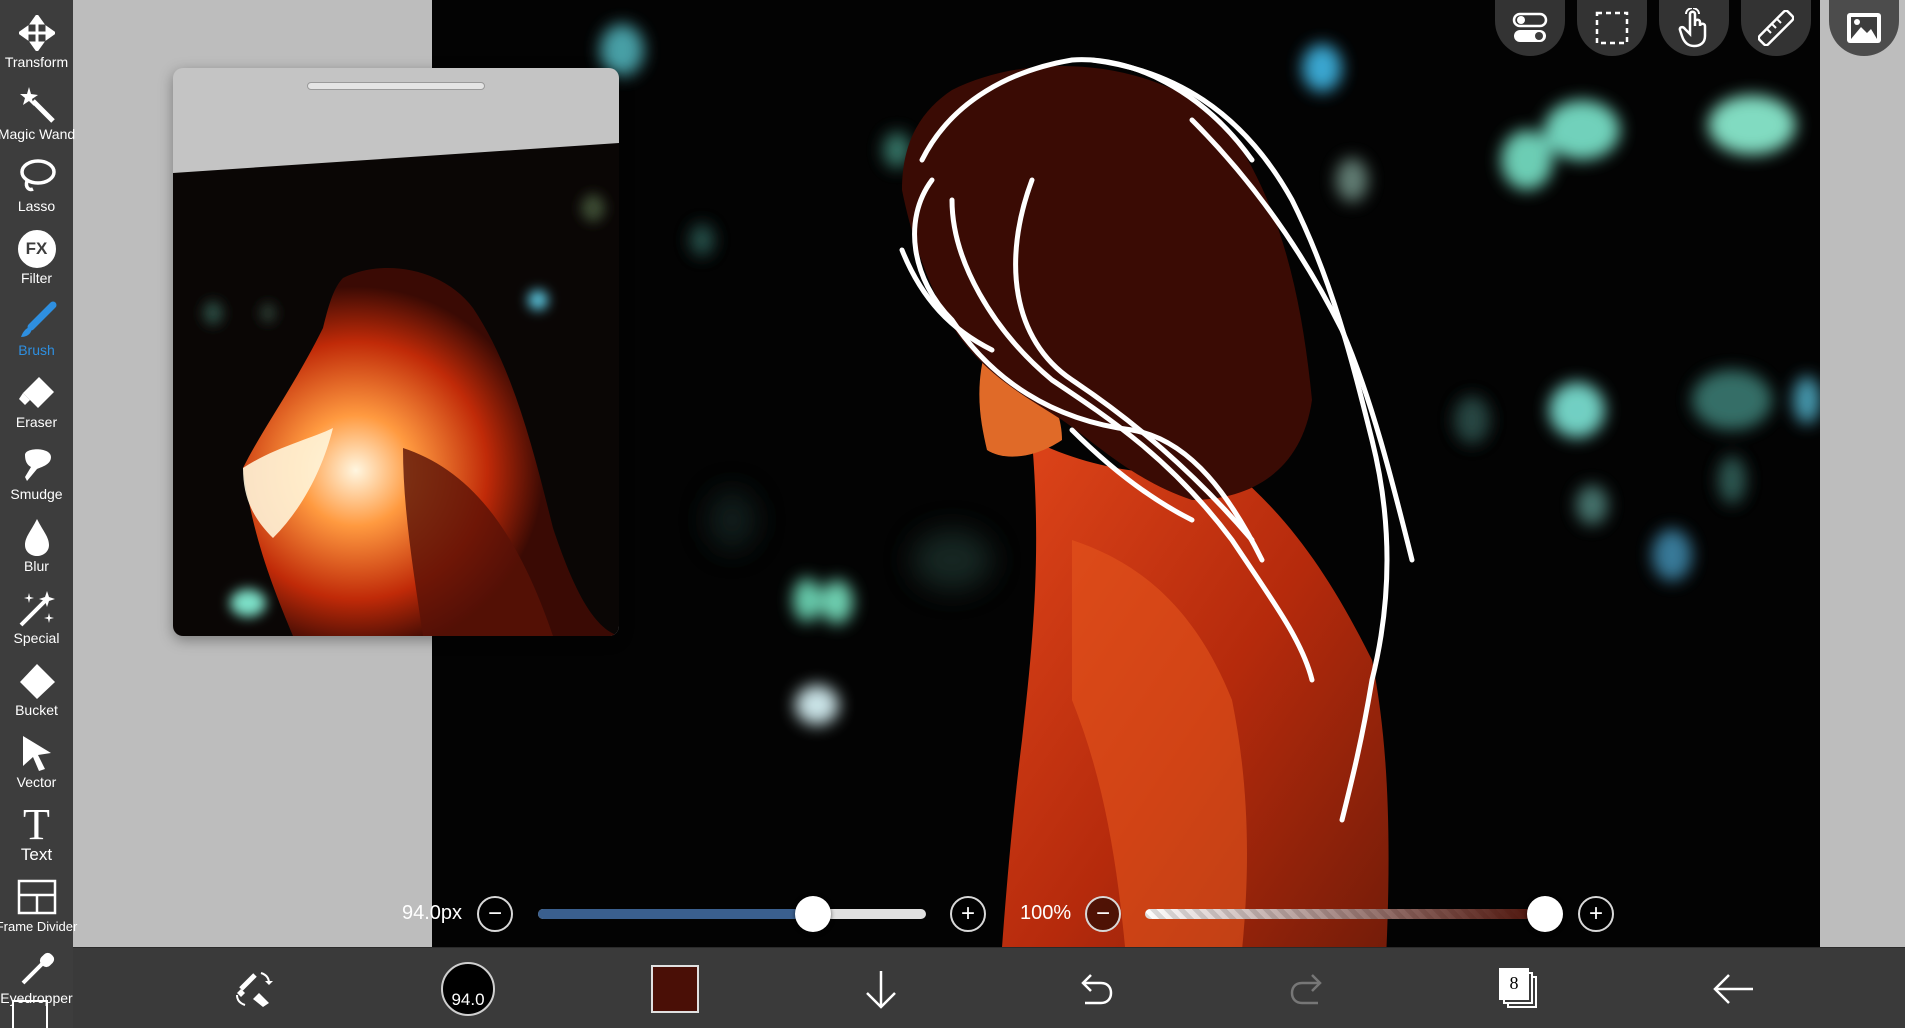  Describe the element at coordinates (37, 969) in the screenshot. I see `eyedropper-icon` at that location.